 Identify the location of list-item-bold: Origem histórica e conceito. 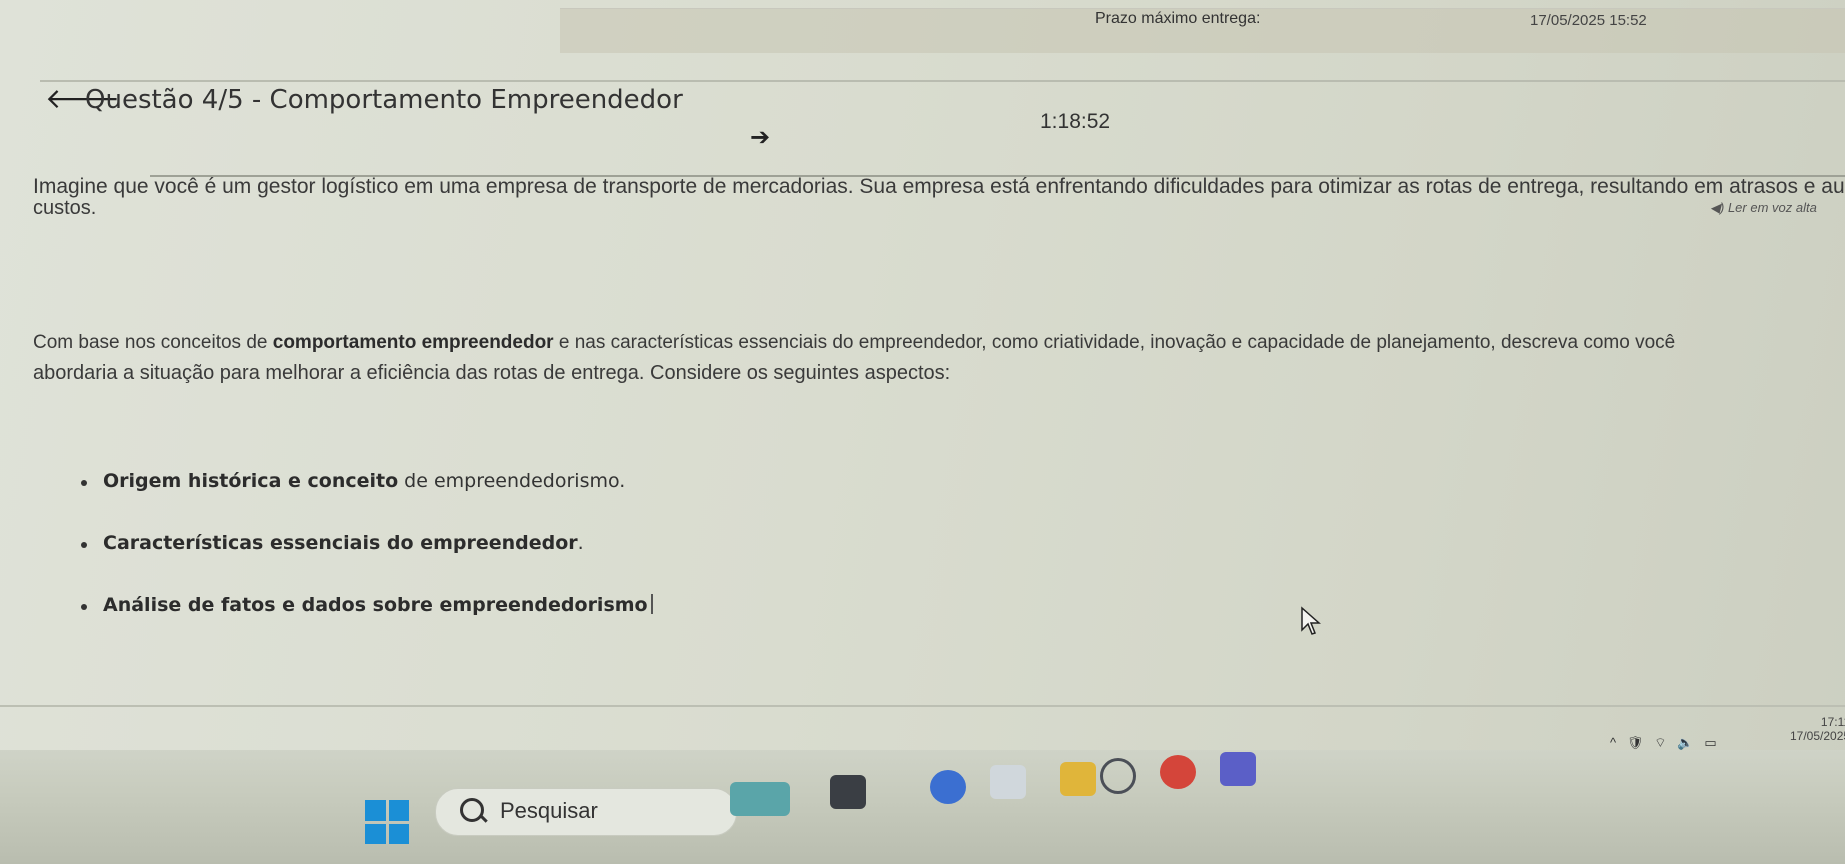
(251, 481).